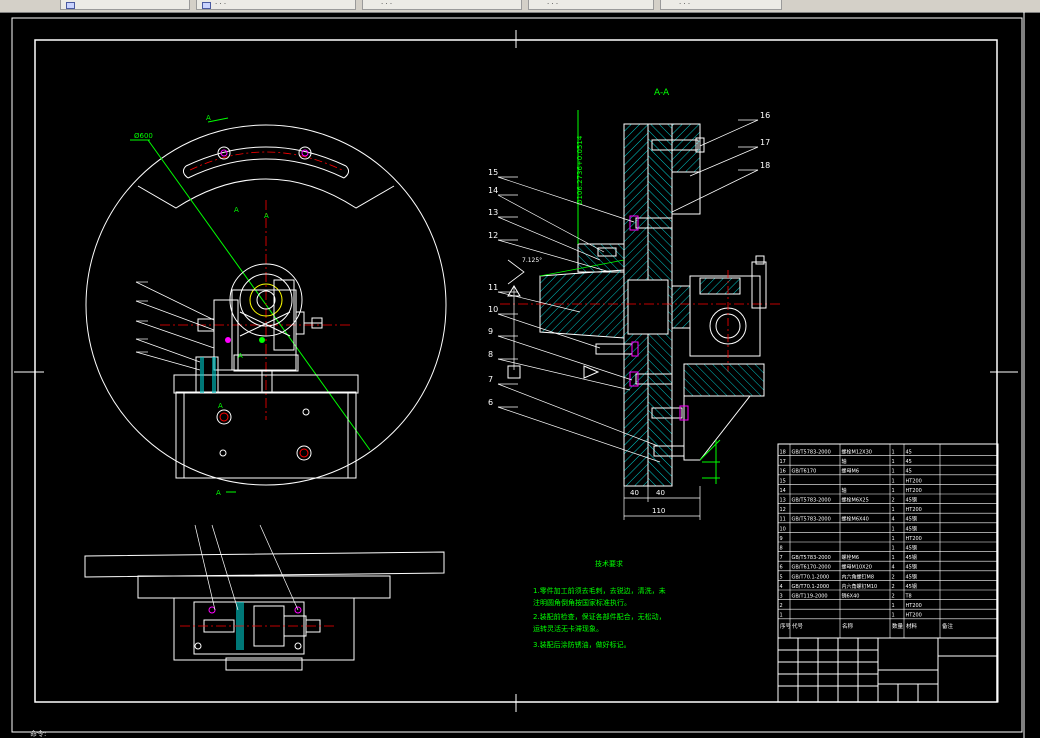 The image size is (1040, 738). I want to click on note-line: 1.零件加工前须去毛刺，去锐边，清洗，未, so click(599, 591).